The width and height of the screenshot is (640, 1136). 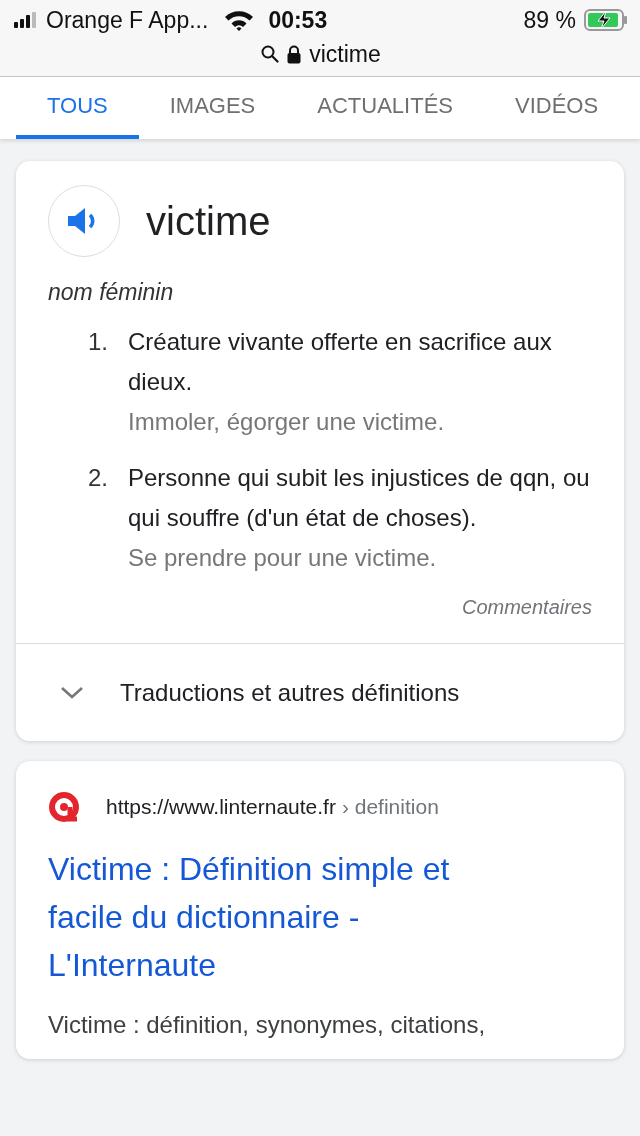 I want to click on part-of-speech: nom féminin, so click(x=111, y=292).